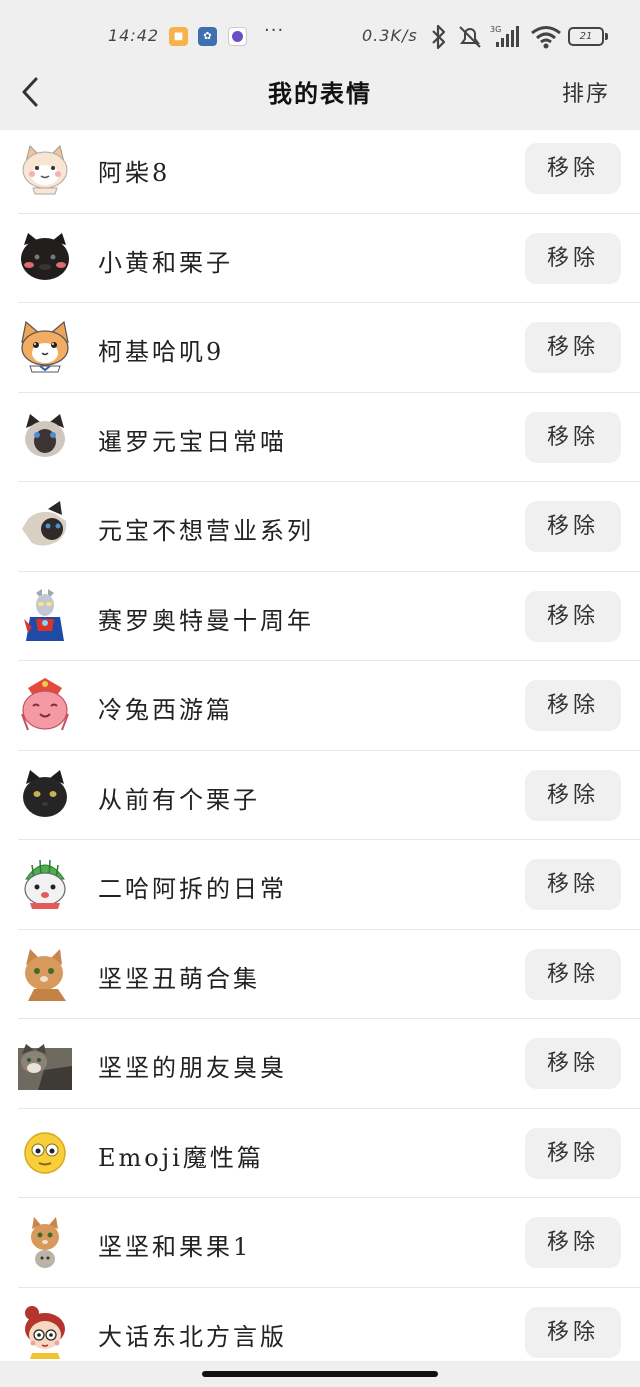  What do you see at coordinates (495, 29) in the screenshot?
I see `svg-text: 3G` at bounding box center [495, 29].